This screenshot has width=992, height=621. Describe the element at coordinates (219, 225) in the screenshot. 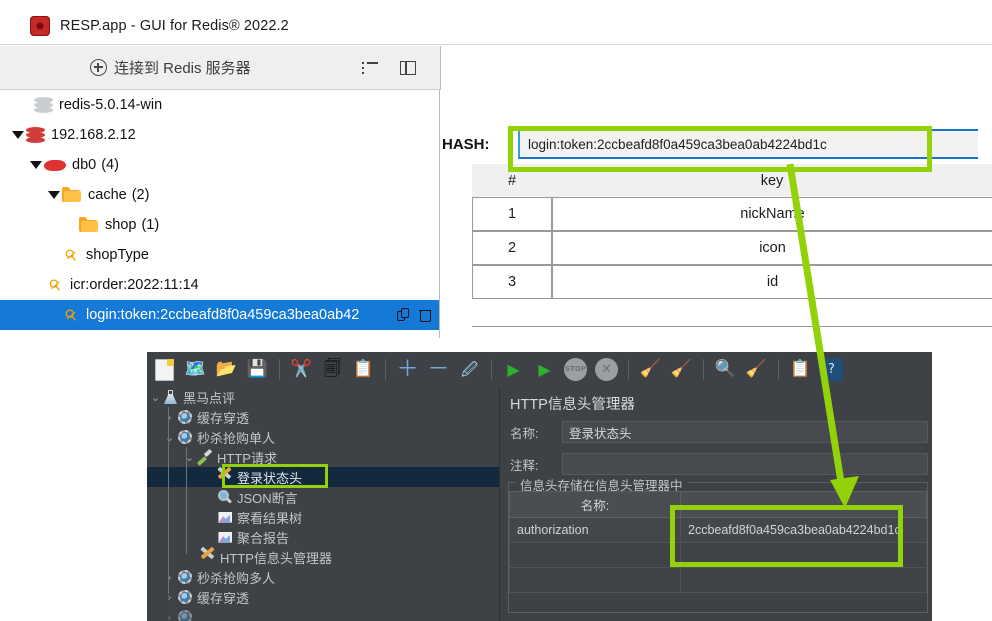

I see `tree-item-shop: shop (1)` at that location.